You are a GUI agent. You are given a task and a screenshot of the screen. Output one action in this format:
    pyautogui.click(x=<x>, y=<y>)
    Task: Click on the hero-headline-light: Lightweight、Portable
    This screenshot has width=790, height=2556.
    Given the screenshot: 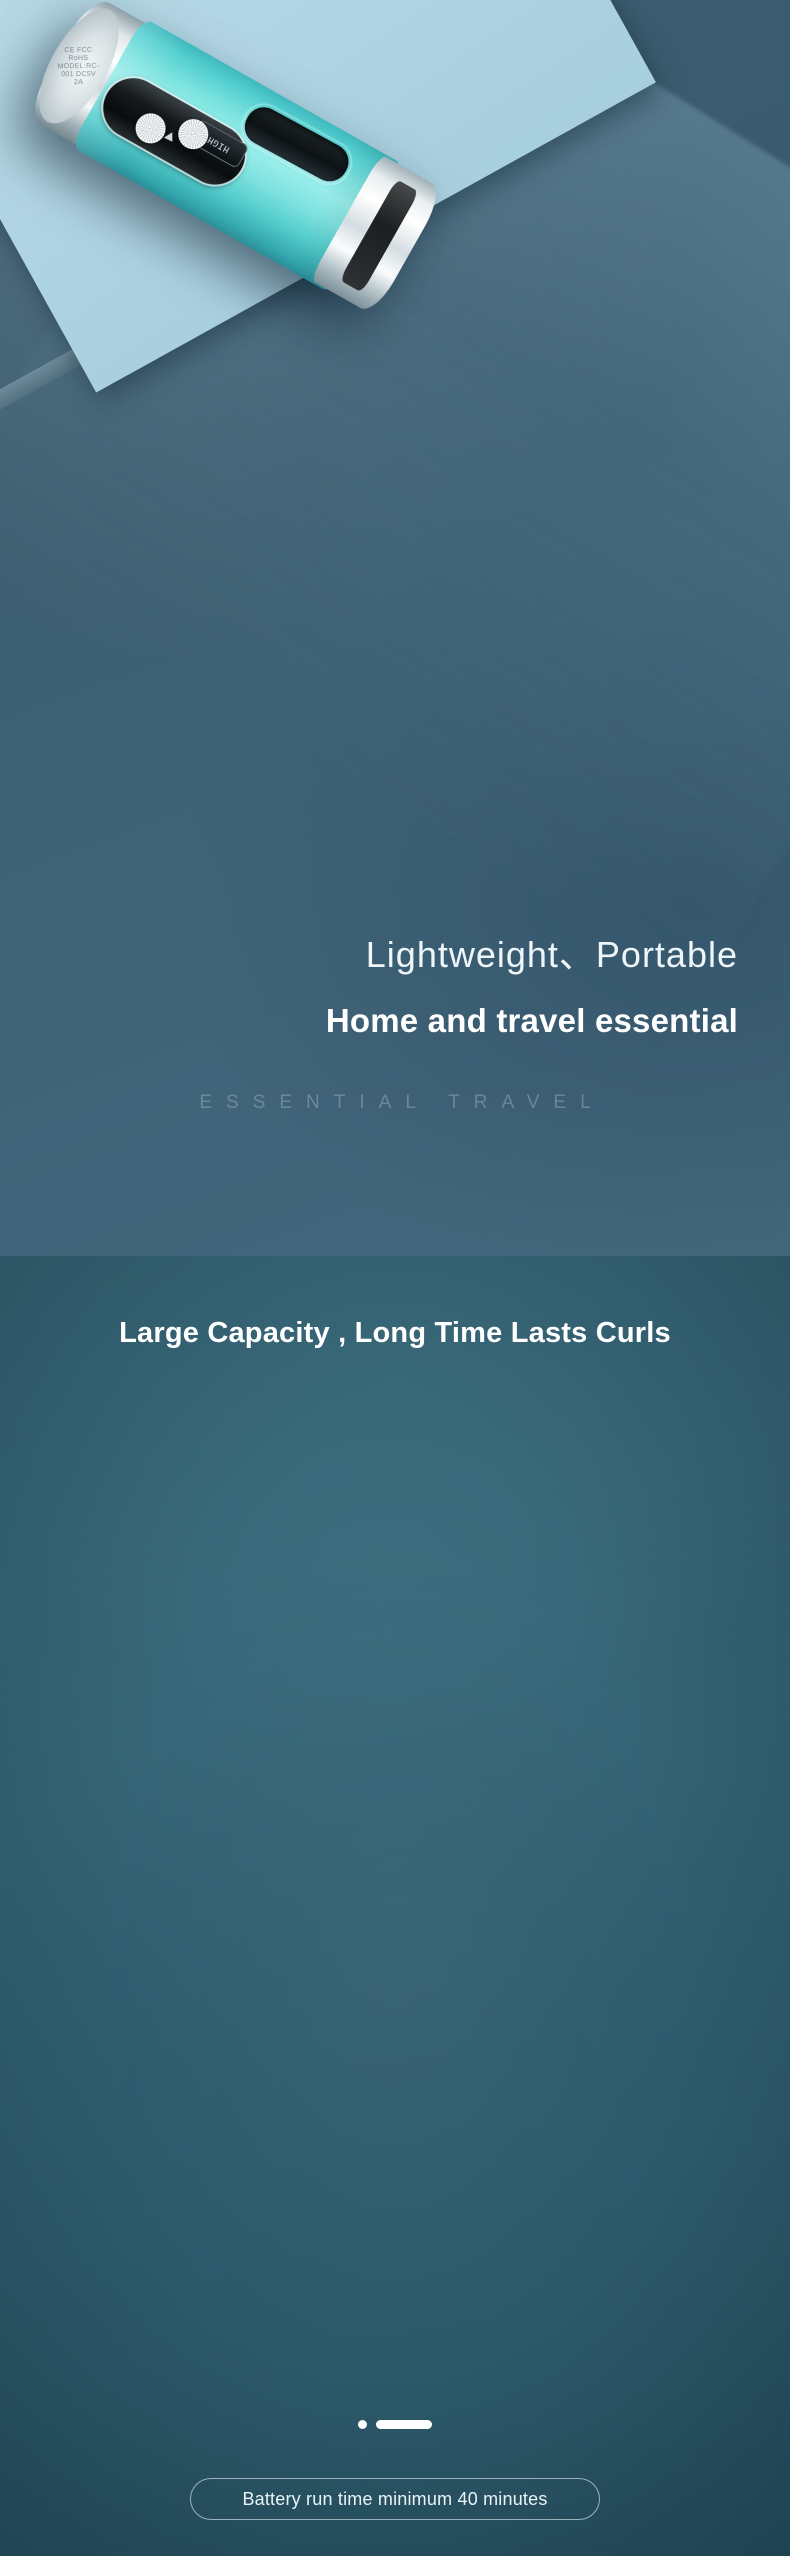 What is the action you would take?
    pyautogui.click(x=551, y=954)
    